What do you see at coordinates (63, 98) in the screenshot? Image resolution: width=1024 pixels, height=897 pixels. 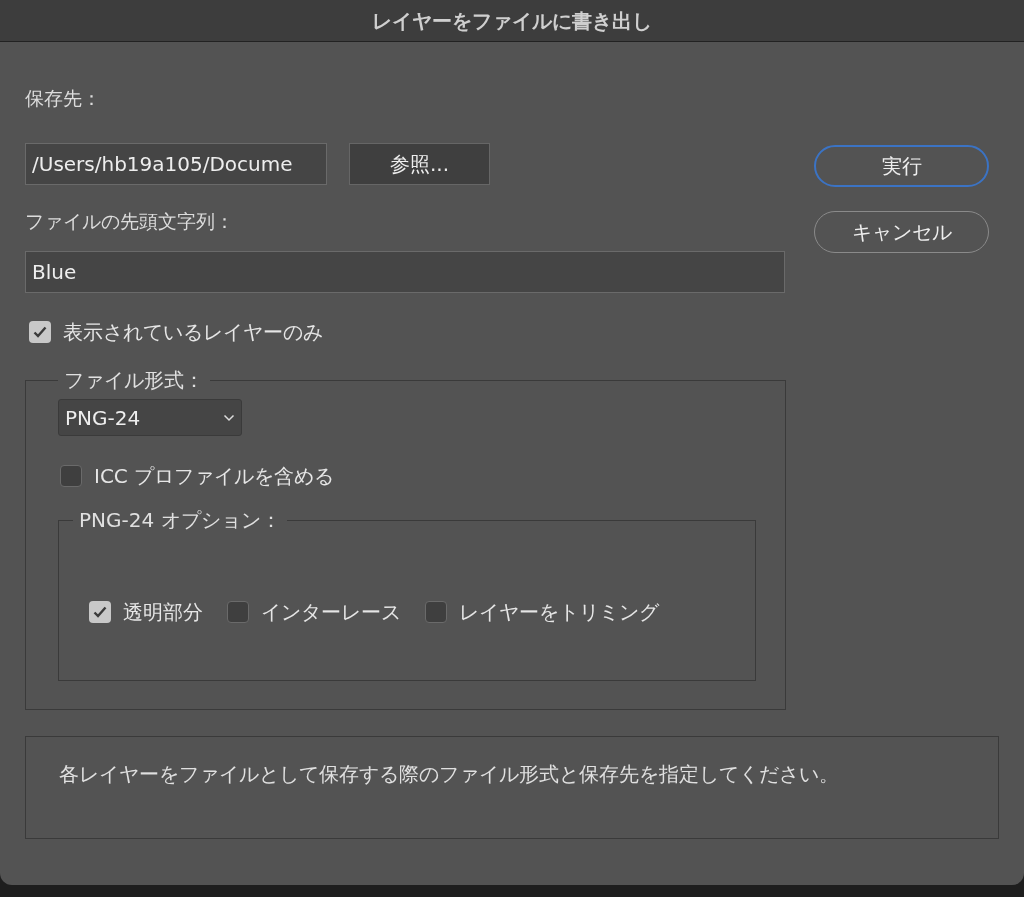 I see `destination-label: 保存先：` at bounding box center [63, 98].